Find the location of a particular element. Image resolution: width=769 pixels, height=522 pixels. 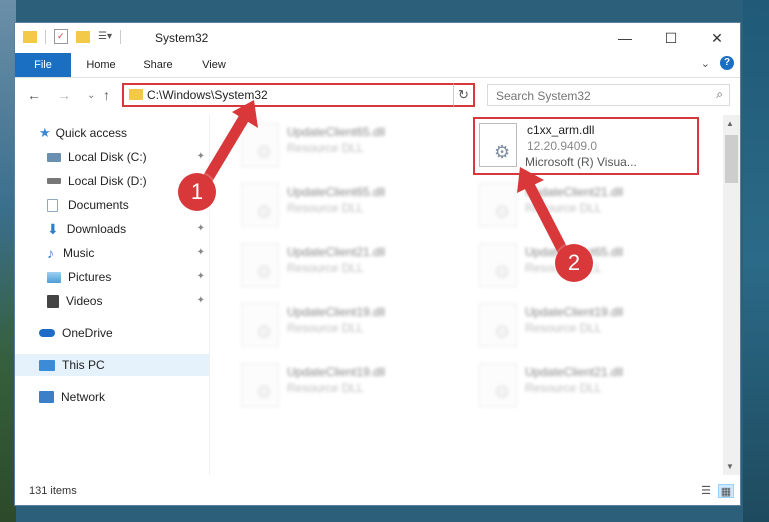

forward-button: → is located at coordinates (64, 95).